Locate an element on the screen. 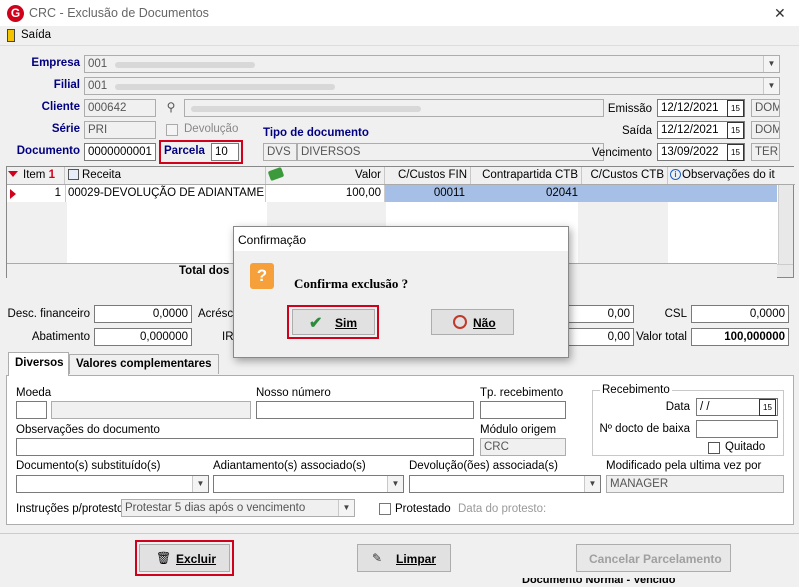 The height and width of the screenshot is (587, 799). nosso-numero-field is located at coordinates (365, 410).